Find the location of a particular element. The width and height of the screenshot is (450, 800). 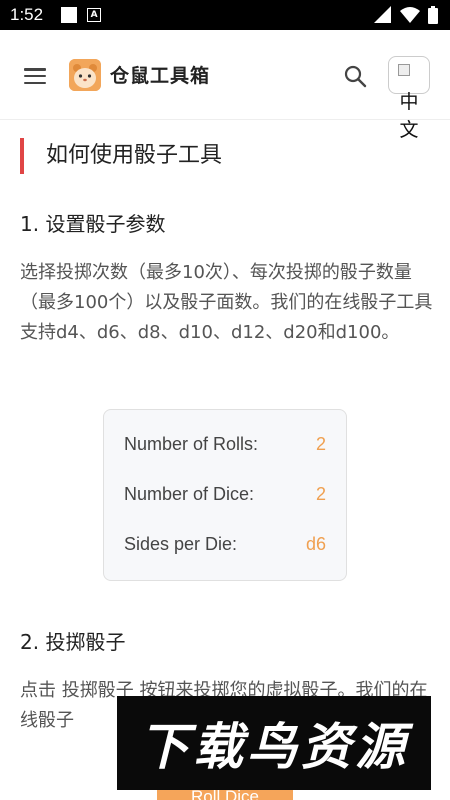

wifi-icon is located at coordinates (410, 15).